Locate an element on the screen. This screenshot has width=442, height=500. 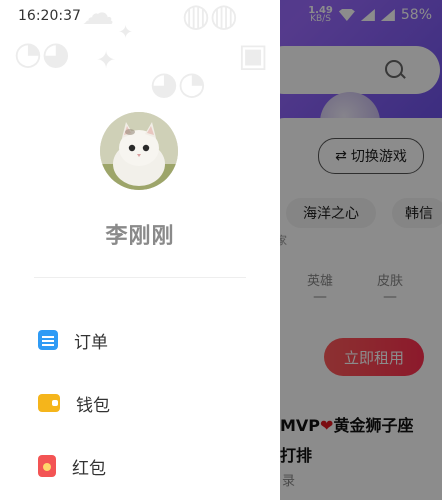
menu-item-red-envelope-label: 红包 is located at coordinates (89, 468).